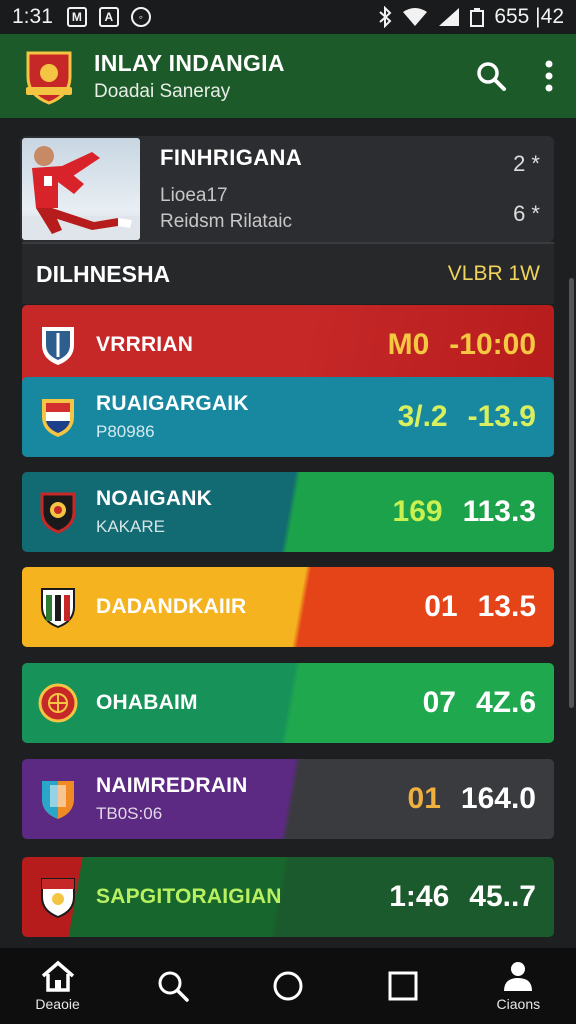 The image size is (576, 1024). I want to click on team-subtitle: KAKARE, so click(130, 526).